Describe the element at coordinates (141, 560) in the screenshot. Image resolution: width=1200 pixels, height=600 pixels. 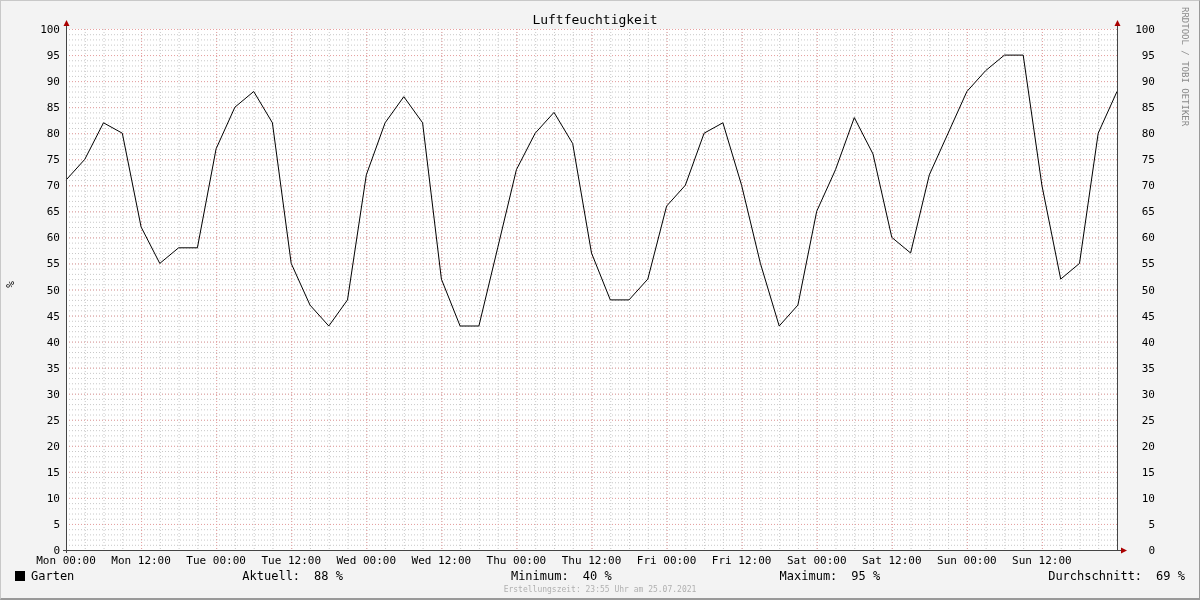
I see `x-tick-label: Mon 12:00` at that location.